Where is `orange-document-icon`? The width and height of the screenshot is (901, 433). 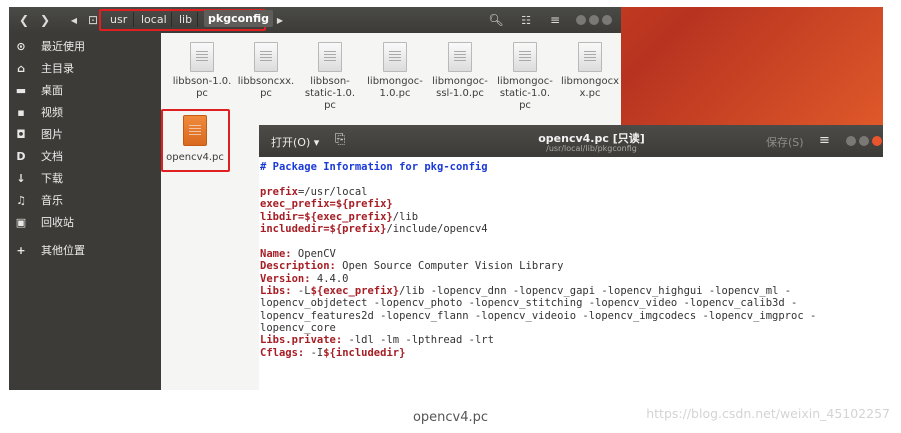
orange-document-icon is located at coordinates (195, 130).